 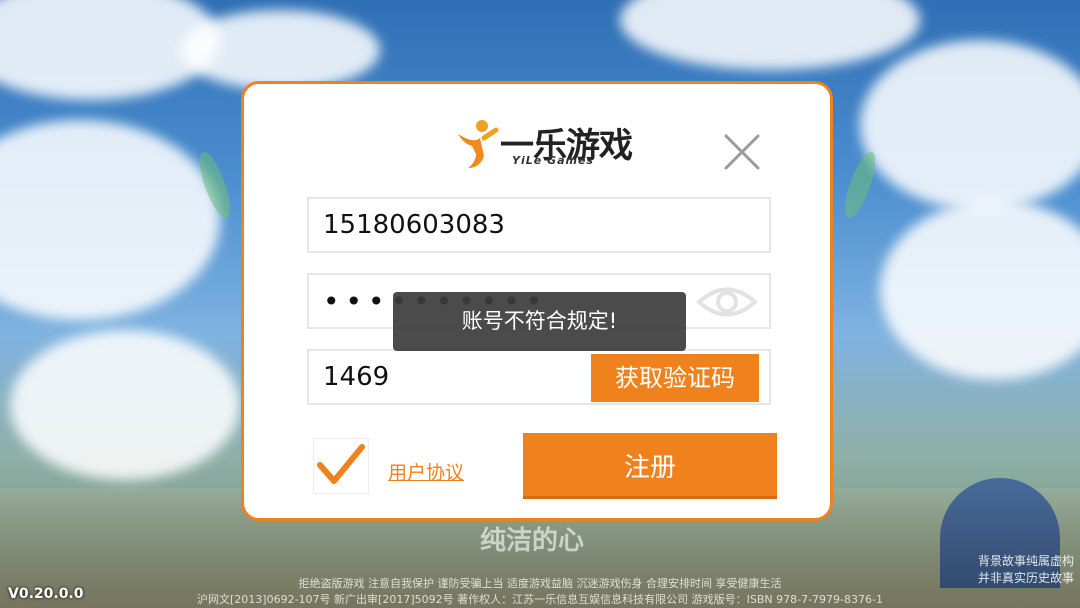 What do you see at coordinates (539, 377) in the screenshot?
I see `code-field: 获取验证码` at bounding box center [539, 377].